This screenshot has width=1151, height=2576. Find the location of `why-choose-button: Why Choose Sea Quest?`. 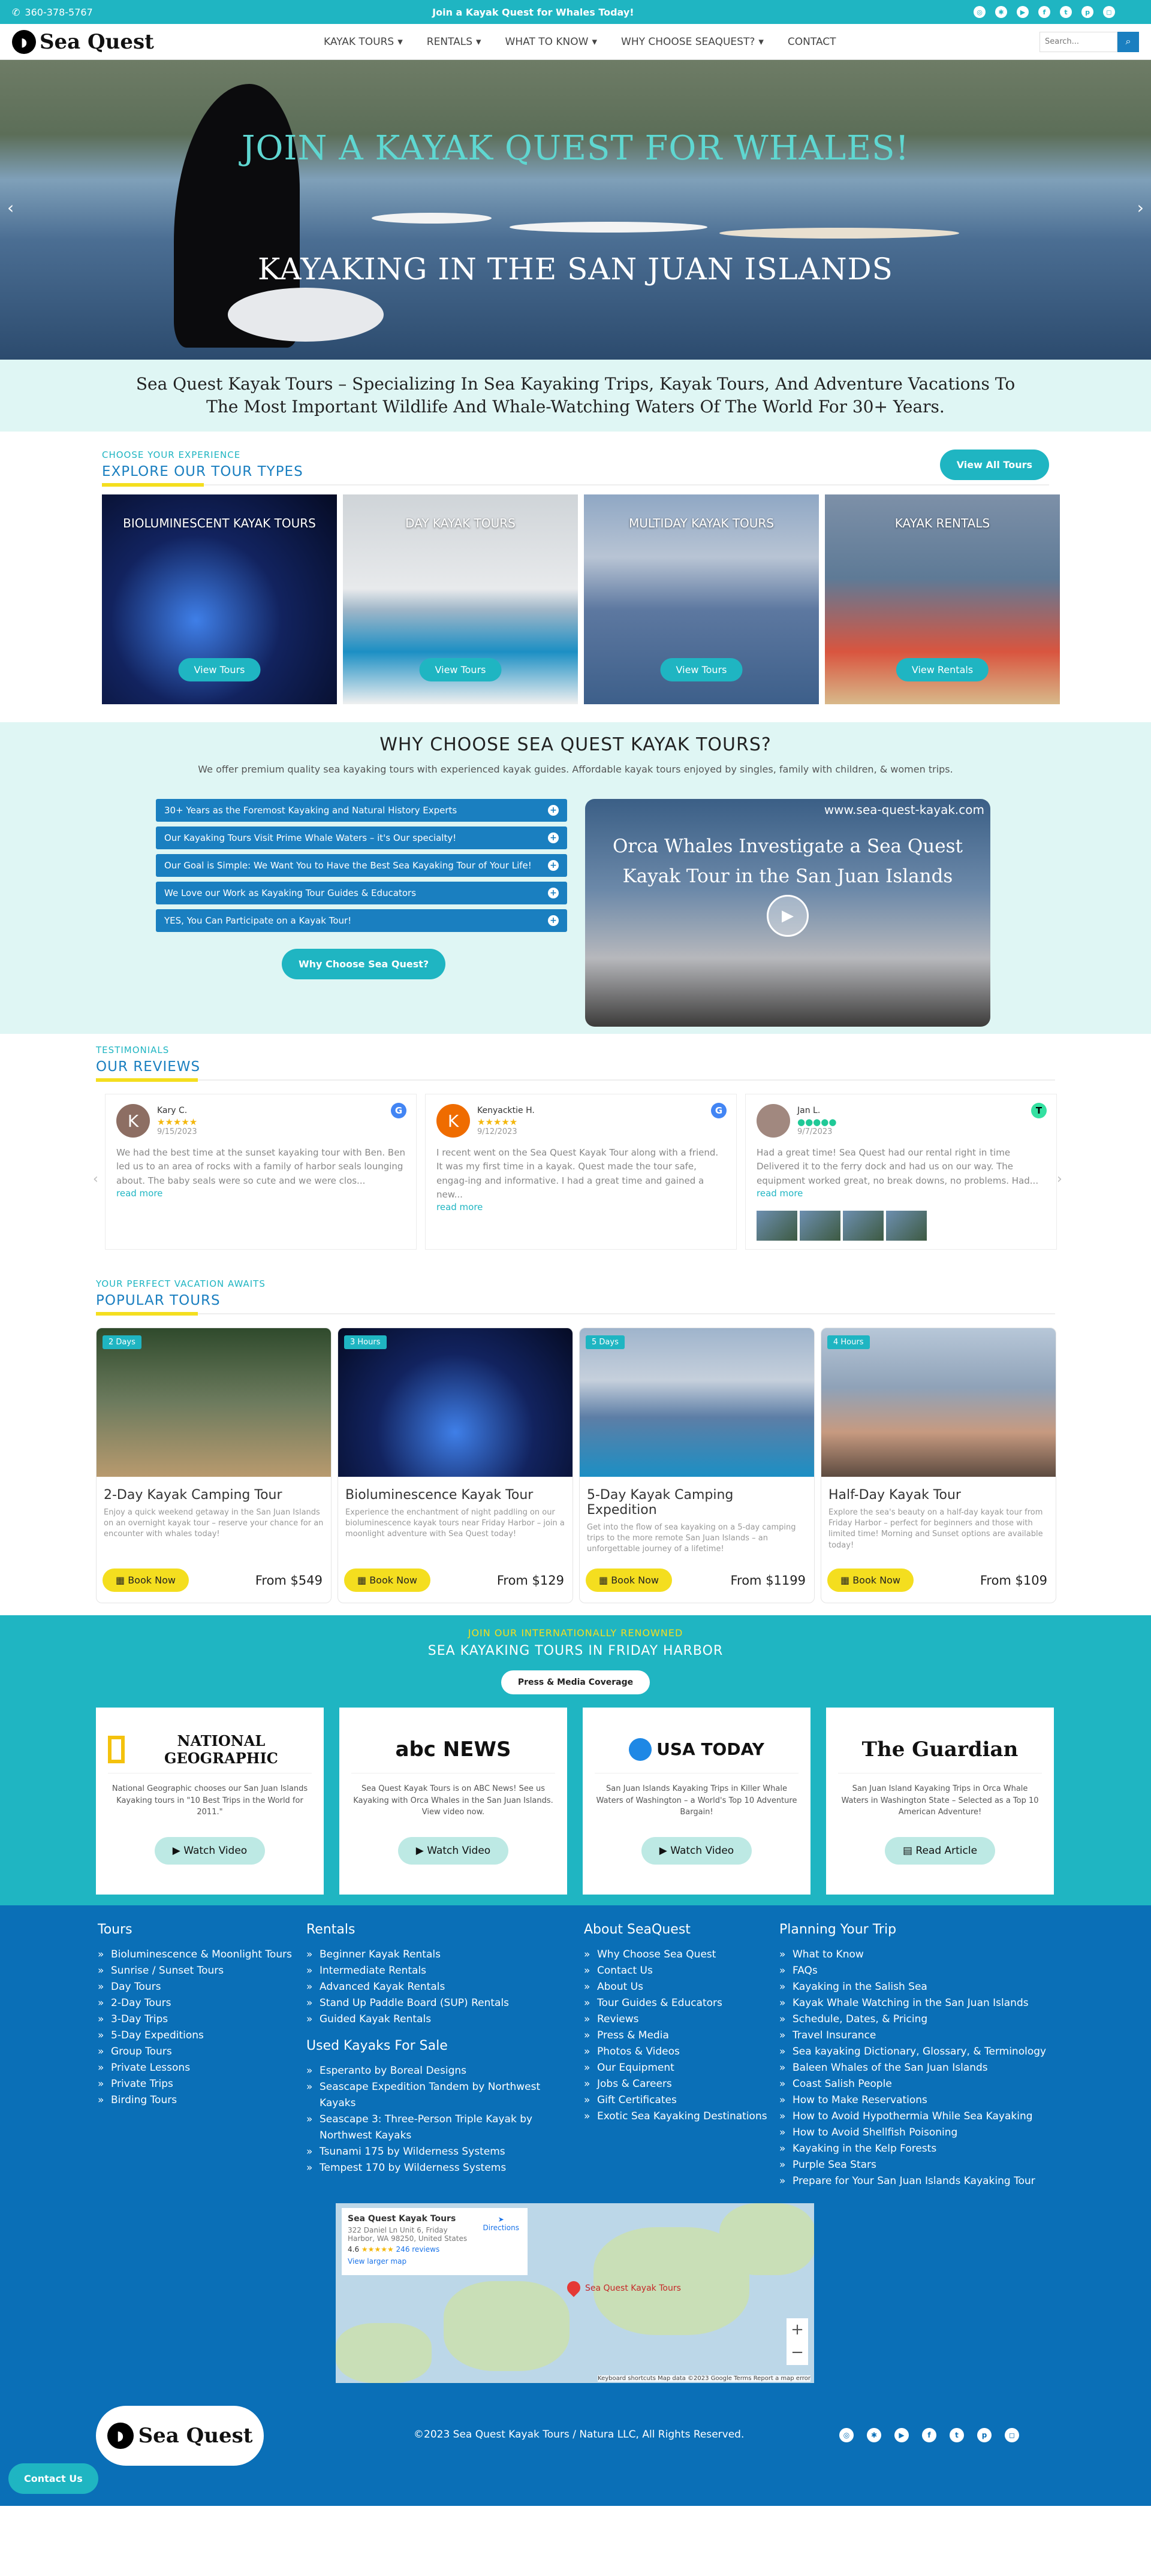

why-choose-button: Why Choose Sea Quest? is located at coordinates (364, 964).